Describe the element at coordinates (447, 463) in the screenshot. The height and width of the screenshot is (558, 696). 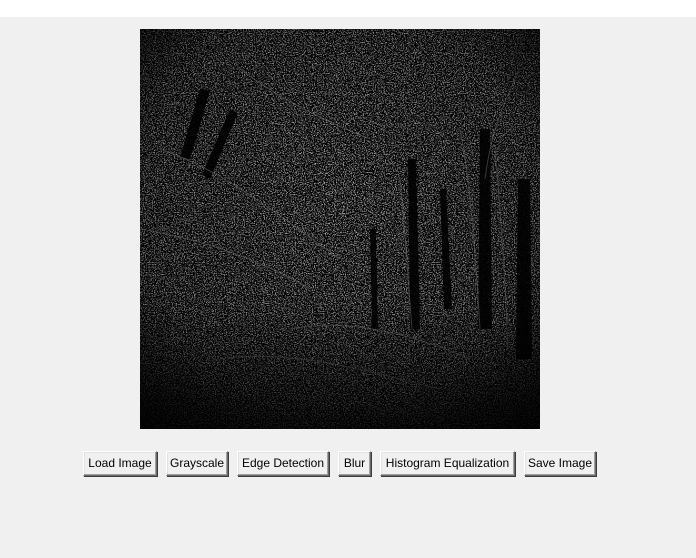
I see `histogram-equalization-button: Histogram Equalization` at that location.